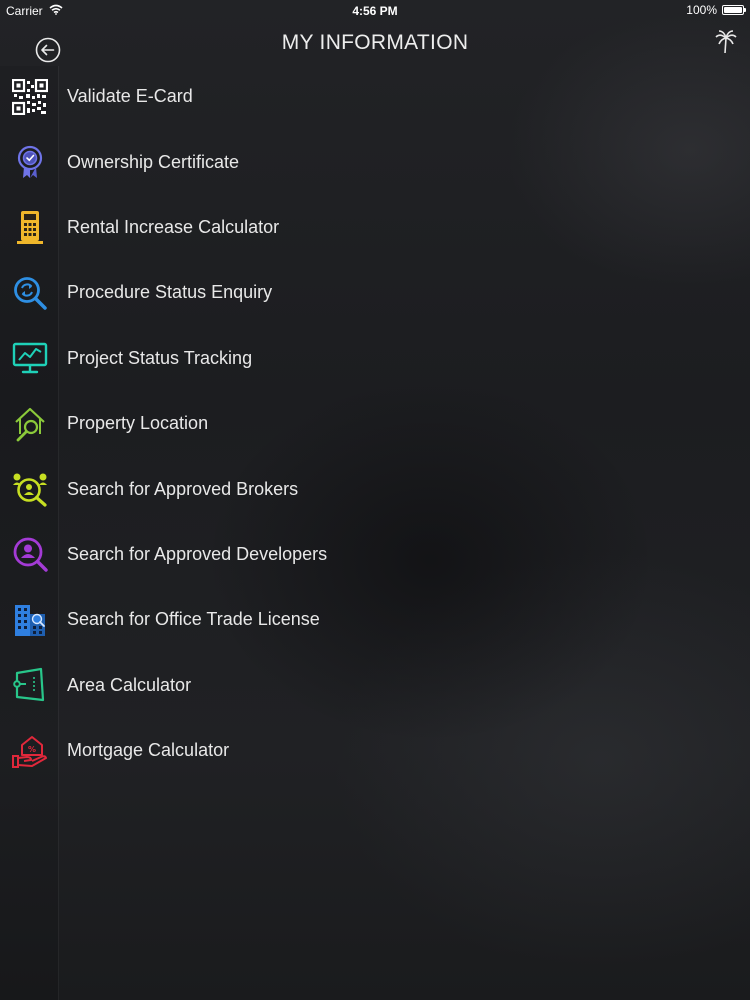 The width and height of the screenshot is (750, 1000). Describe the element at coordinates (30, 554) in the screenshot. I see `developer-search-icon` at that location.